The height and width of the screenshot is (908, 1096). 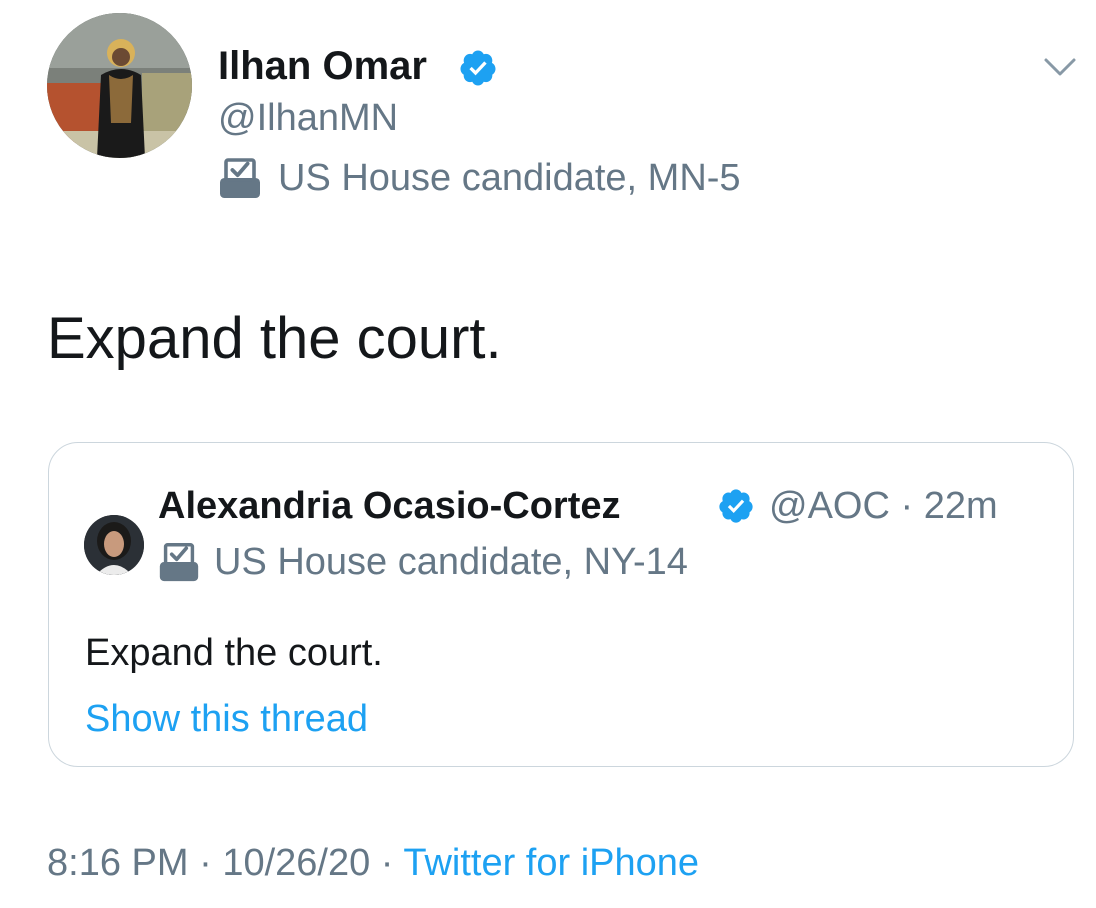 What do you see at coordinates (961, 506) in the screenshot?
I see `quoted-timestamp: 22m` at bounding box center [961, 506].